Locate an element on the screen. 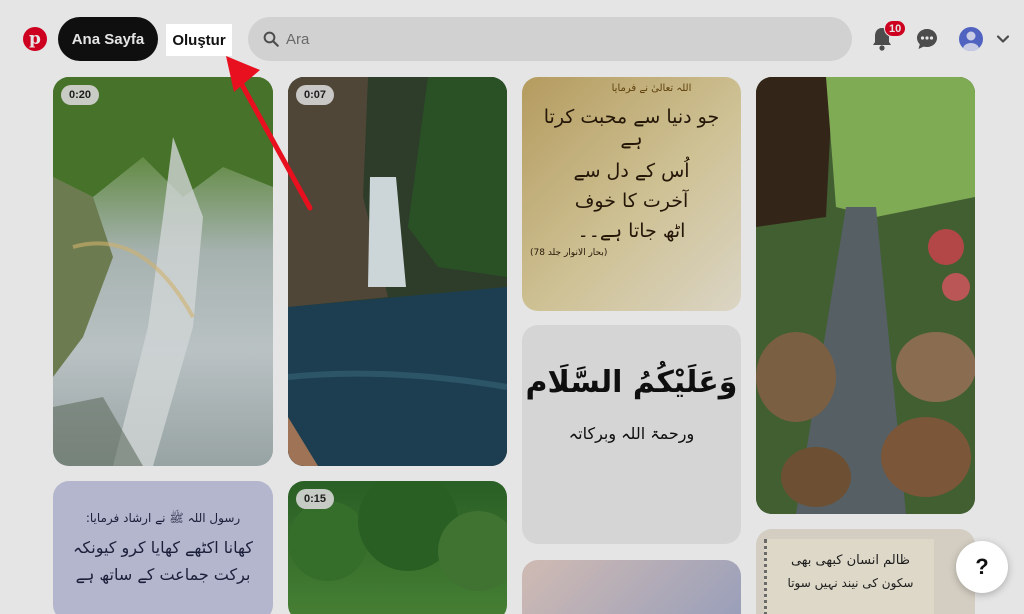 Image resolution: width=1024 pixels, height=614 pixels. annotation-arrow-icon is located at coordinates (269, 133).